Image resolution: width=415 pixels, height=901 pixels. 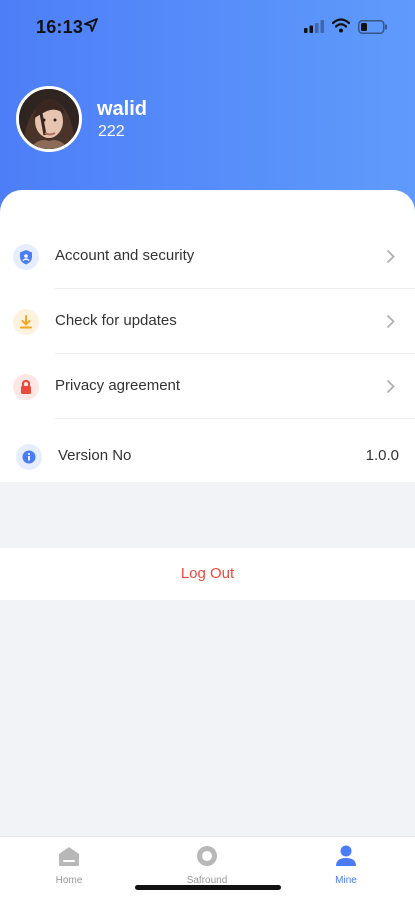 What do you see at coordinates (125, 255) in the screenshot?
I see `menu-item-label: Account and security` at bounding box center [125, 255].